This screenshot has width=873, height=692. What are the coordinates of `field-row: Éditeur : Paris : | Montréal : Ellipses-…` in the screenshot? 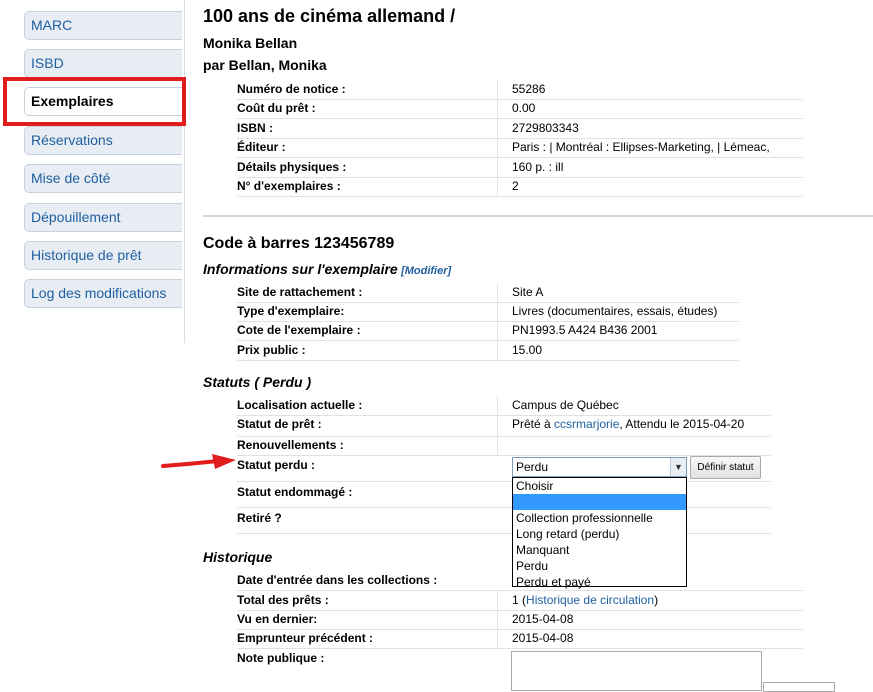 It's located at (520, 148).